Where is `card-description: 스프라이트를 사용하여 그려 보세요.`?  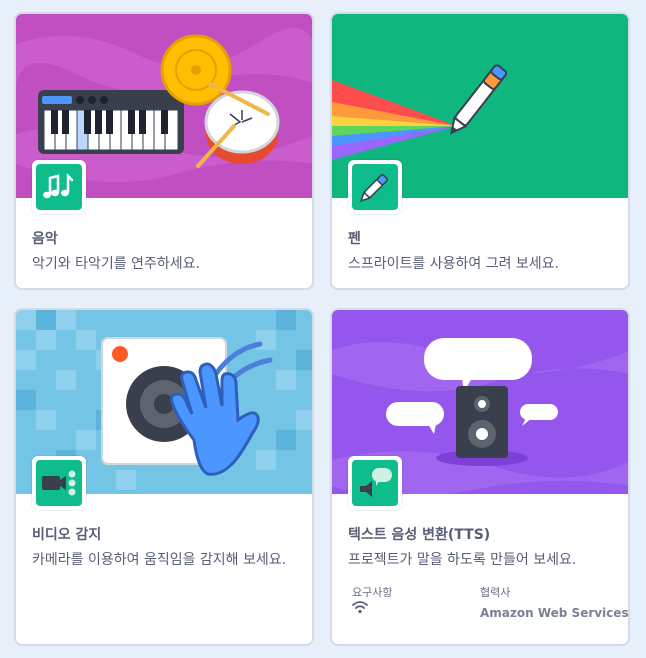 card-description: 스프라이트를 사용하여 그려 보세요. is located at coordinates (453, 264).